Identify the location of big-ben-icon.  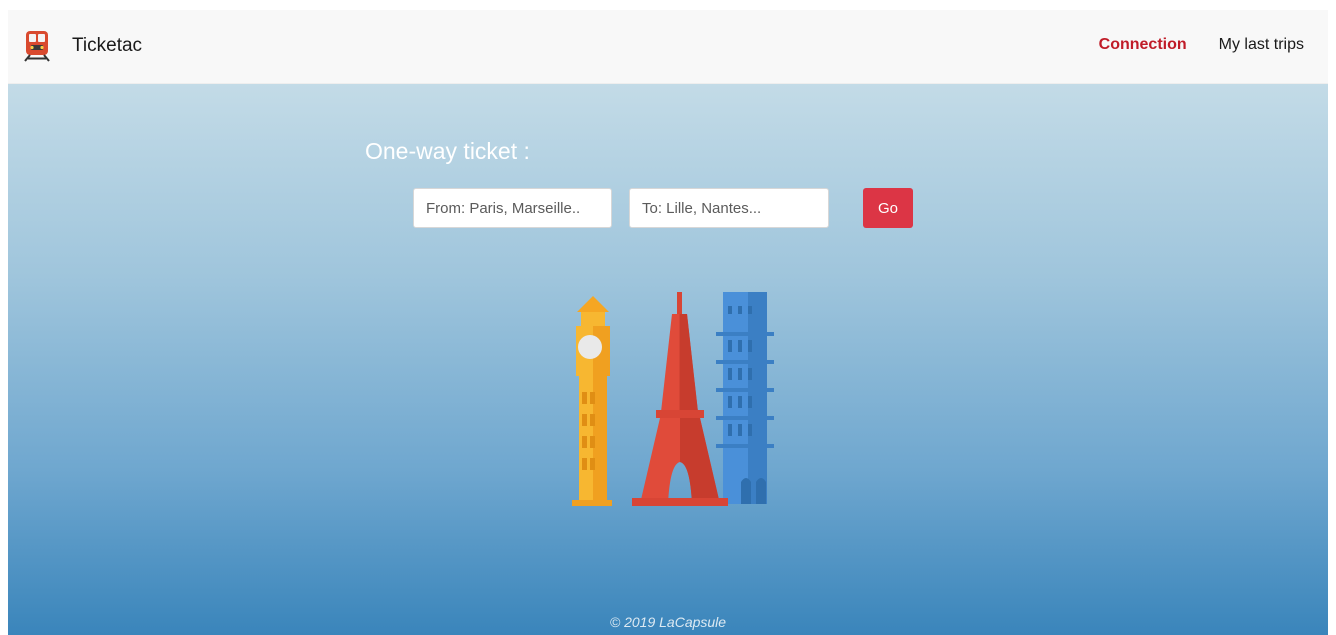
(592, 401).